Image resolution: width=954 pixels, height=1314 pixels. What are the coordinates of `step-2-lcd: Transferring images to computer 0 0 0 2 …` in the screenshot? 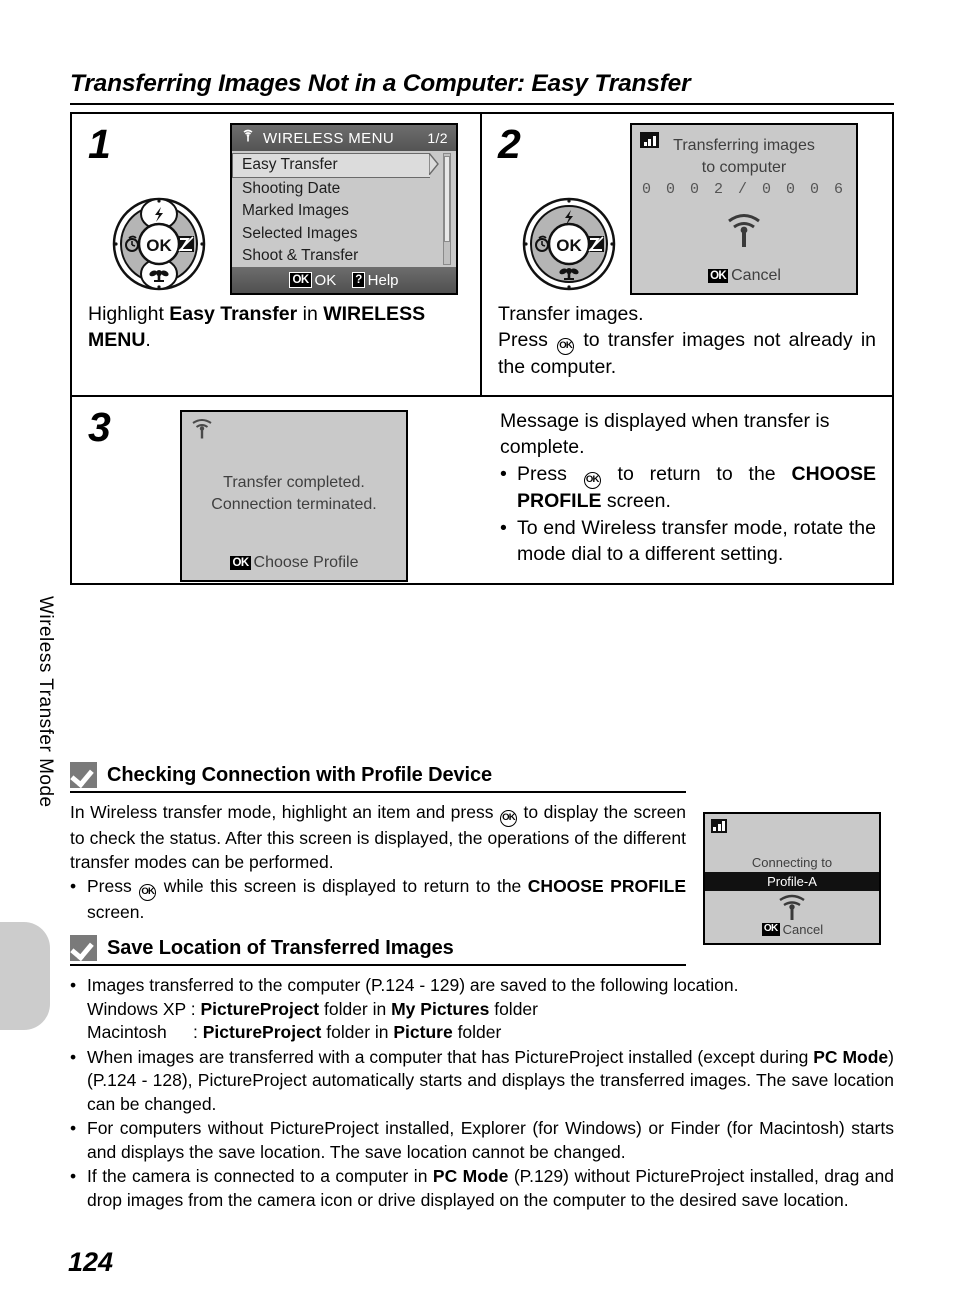 It's located at (744, 209).